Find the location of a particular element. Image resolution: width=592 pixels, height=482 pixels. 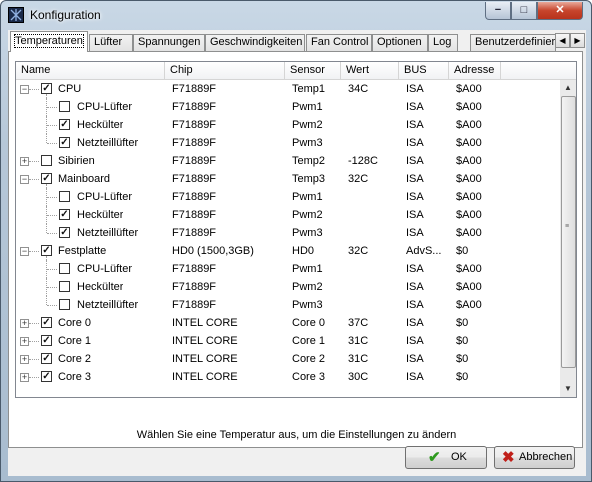

tab-optionen: Optionen is located at coordinates (400, 42).